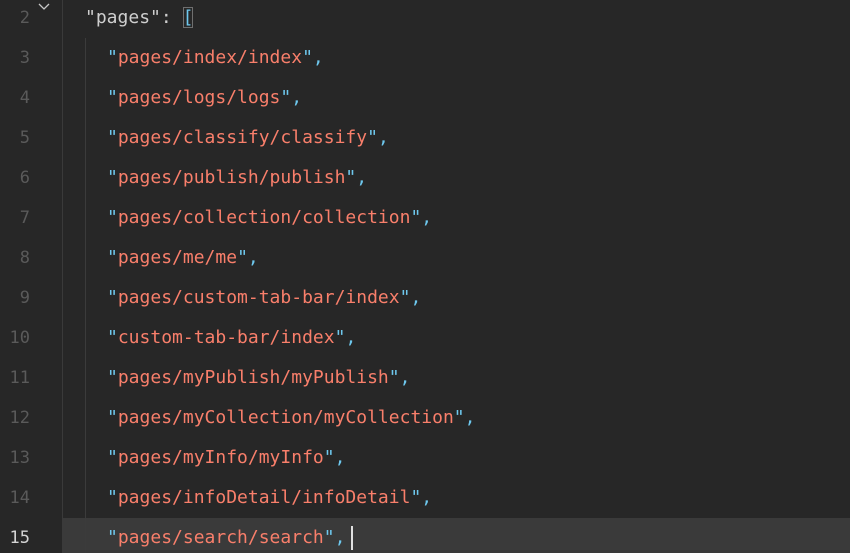 The width and height of the screenshot is (850, 553). I want to click on string-value: pages/publish/publish, so click(231, 177).